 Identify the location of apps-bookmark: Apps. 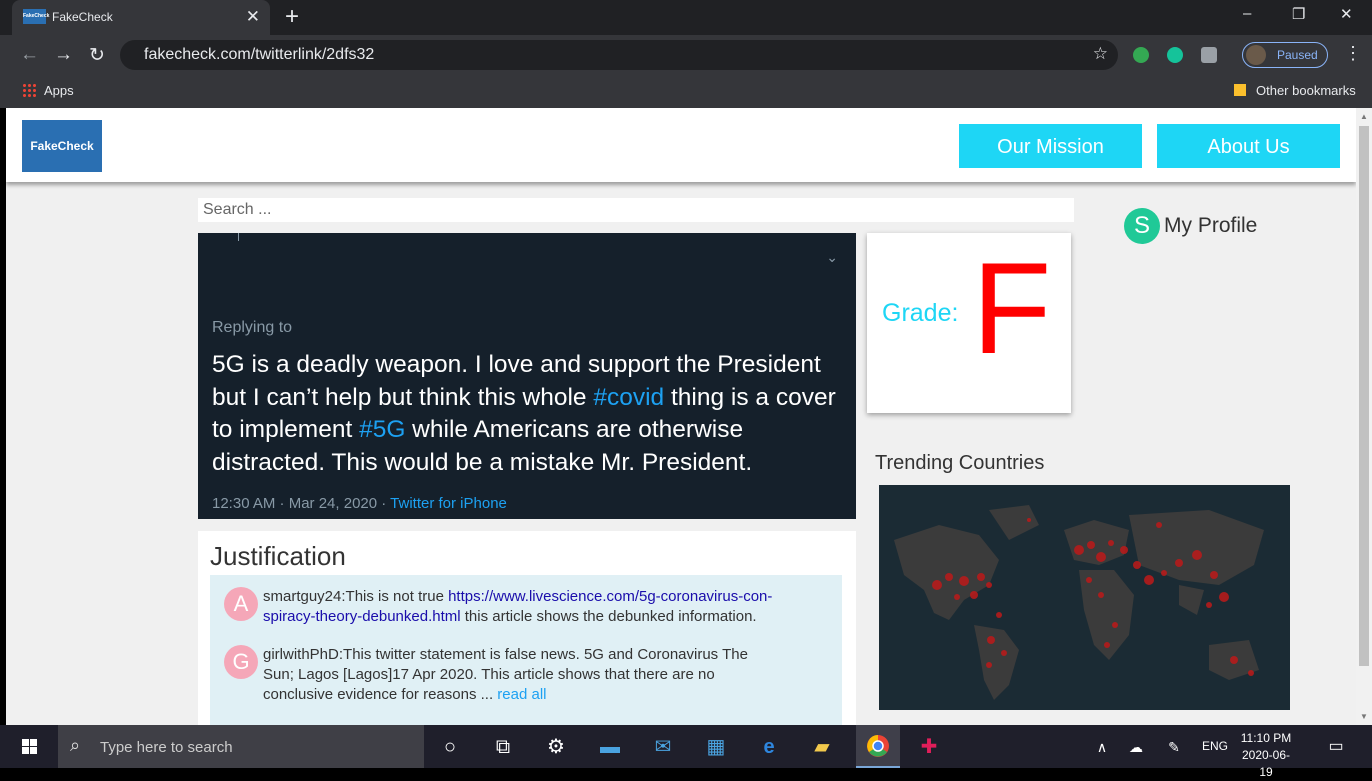
(48, 90).